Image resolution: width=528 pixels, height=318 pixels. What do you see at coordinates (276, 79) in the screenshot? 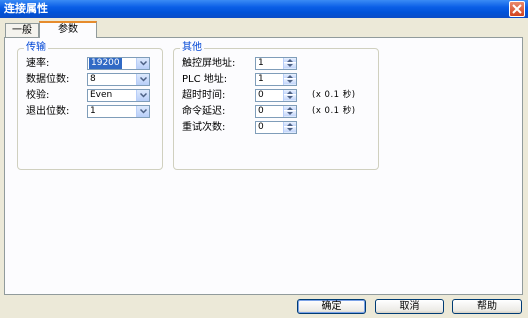
I see `plc-address-spinner: 1` at bounding box center [276, 79].